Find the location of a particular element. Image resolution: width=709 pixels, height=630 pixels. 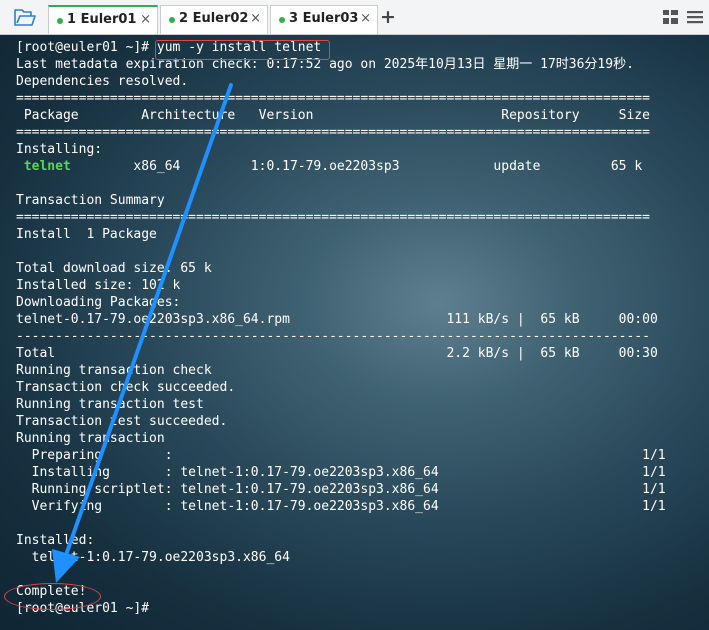

hamburger-menu-icon is located at coordinates (695, 17).